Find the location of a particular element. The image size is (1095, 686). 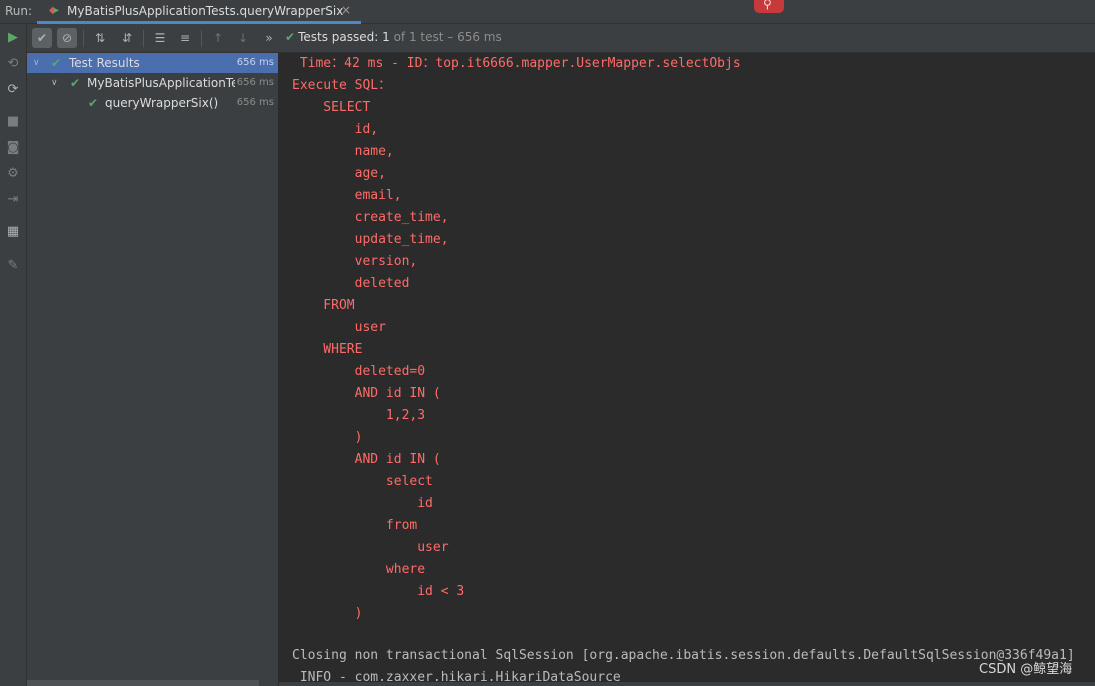

run-actions-rail: ▶ ⟲ ⟳ ■ ◙ ⚙ ⇥ ▦ ✎ is located at coordinates (13, 355).